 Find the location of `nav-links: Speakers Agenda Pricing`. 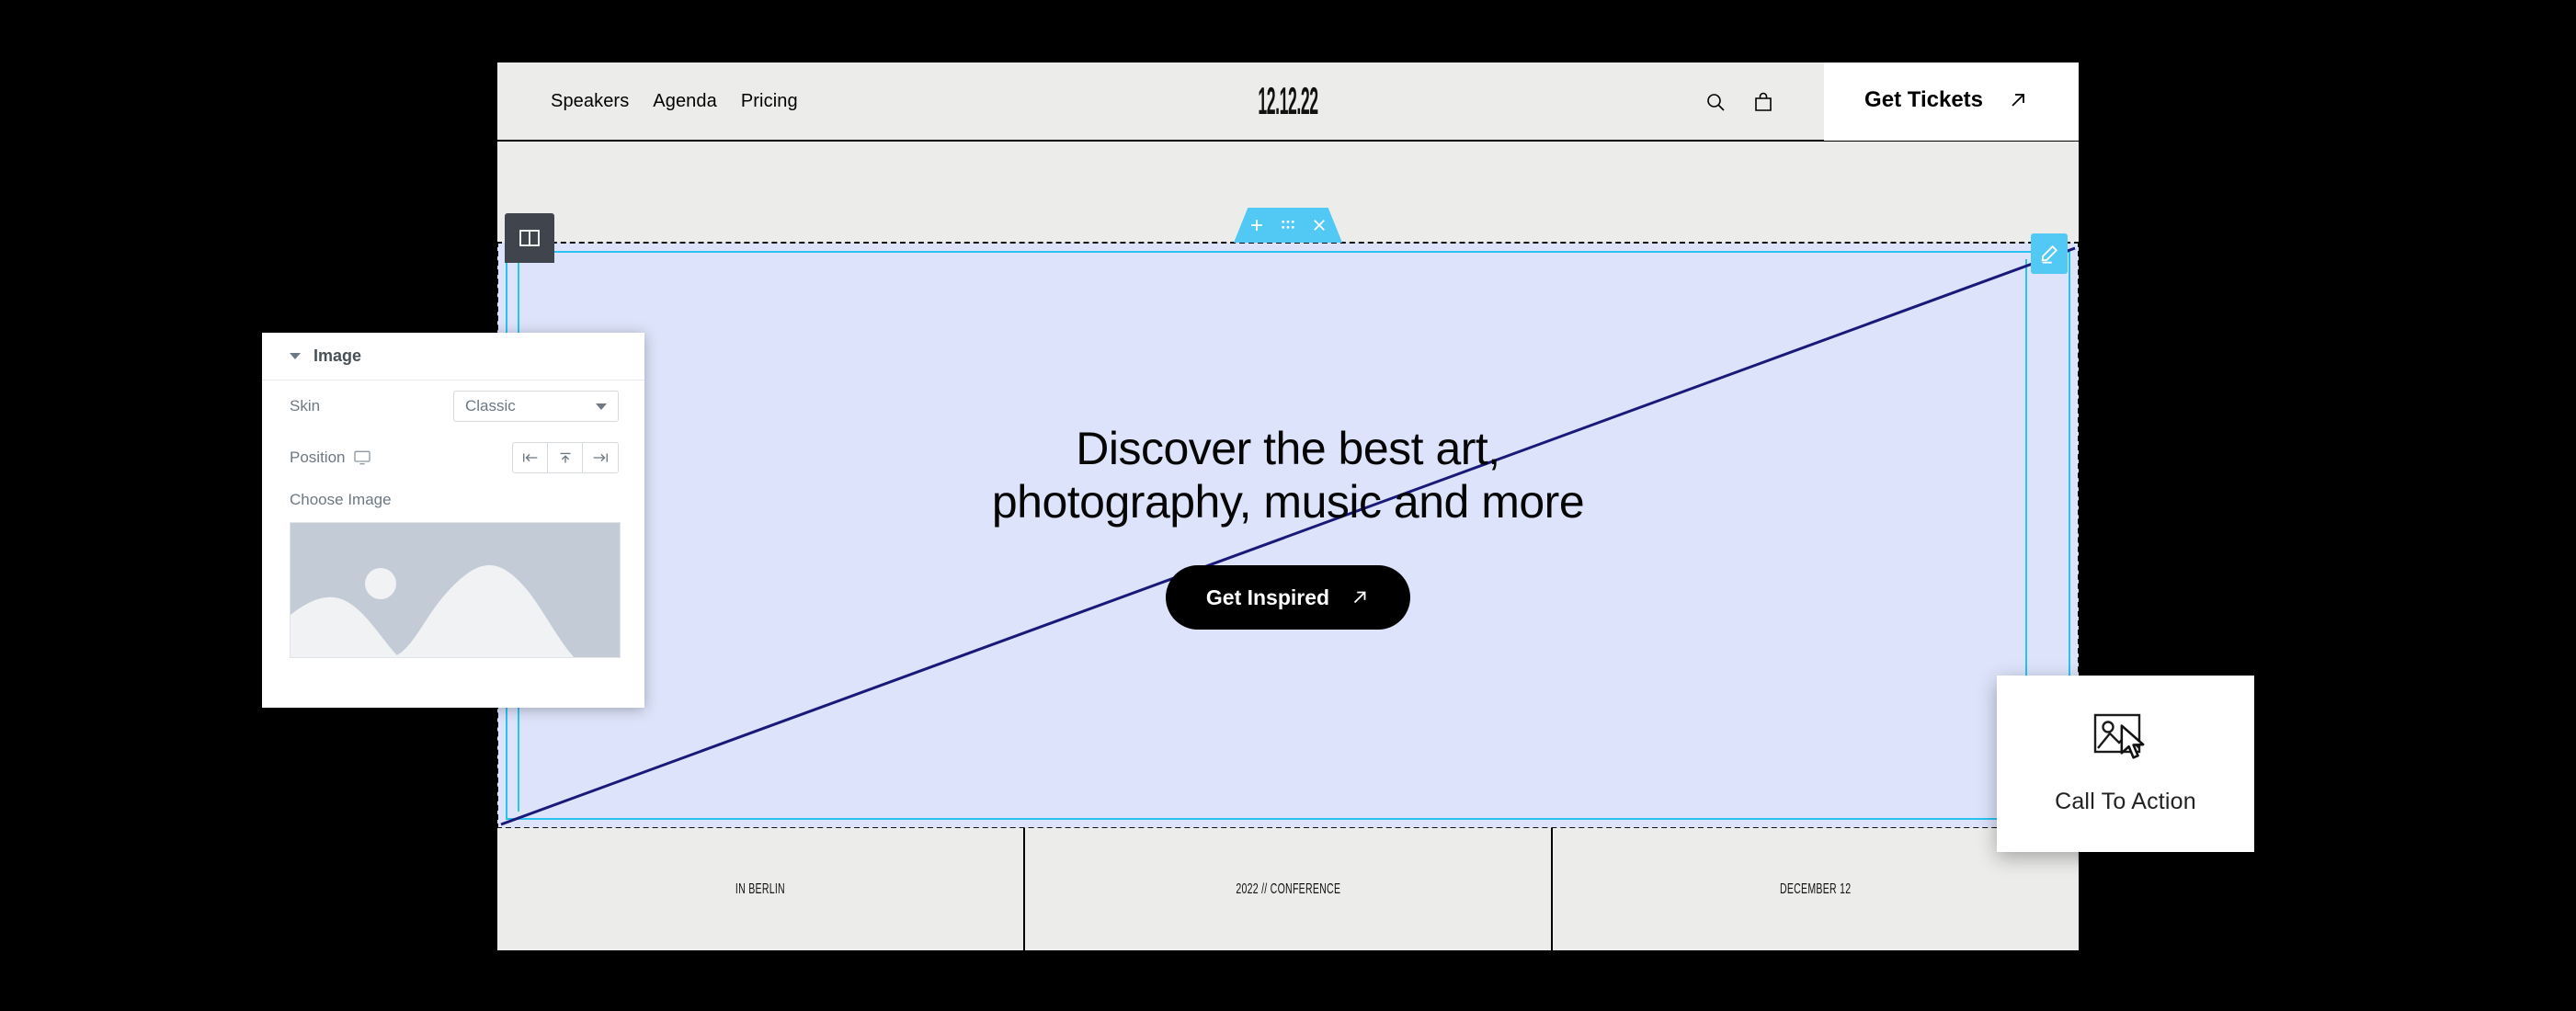

nav-links: Speakers Agenda Pricing is located at coordinates (674, 101).